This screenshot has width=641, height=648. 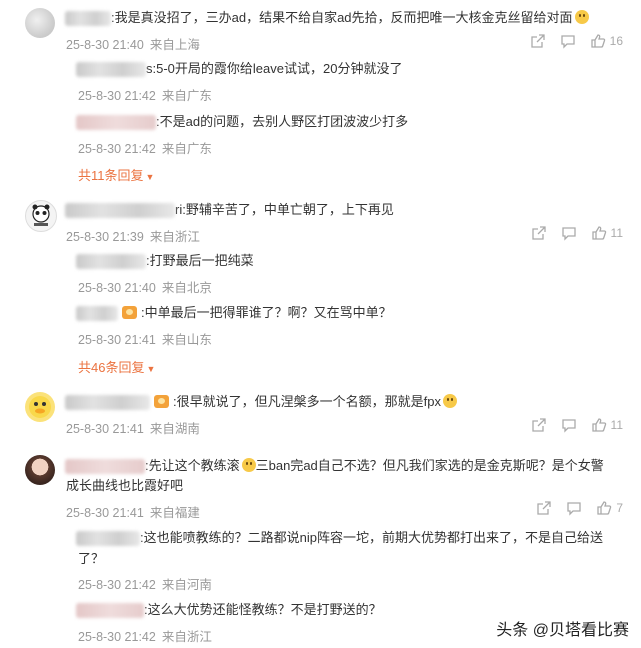 I want to click on comment-text: ri:野辅辛苦了，中单亡朝了，上下再见, so click(x=284, y=209).